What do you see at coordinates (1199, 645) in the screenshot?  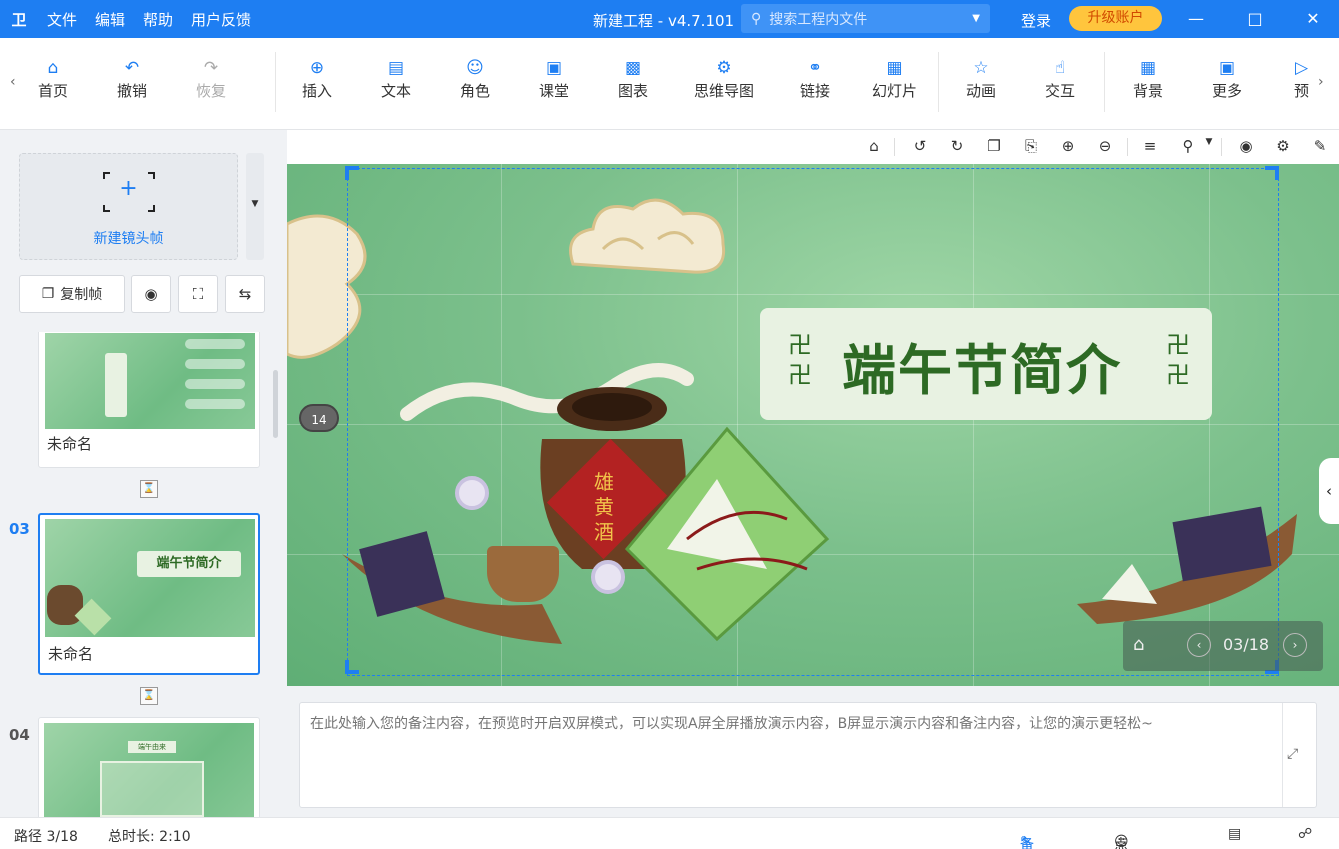 I see `prev-slide-icon: ‹` at bounding box center [1199, 645].